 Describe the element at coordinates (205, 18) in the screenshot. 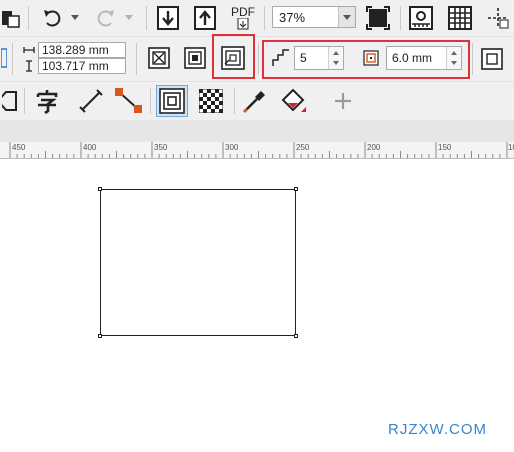

I see `export-icon` at that location.